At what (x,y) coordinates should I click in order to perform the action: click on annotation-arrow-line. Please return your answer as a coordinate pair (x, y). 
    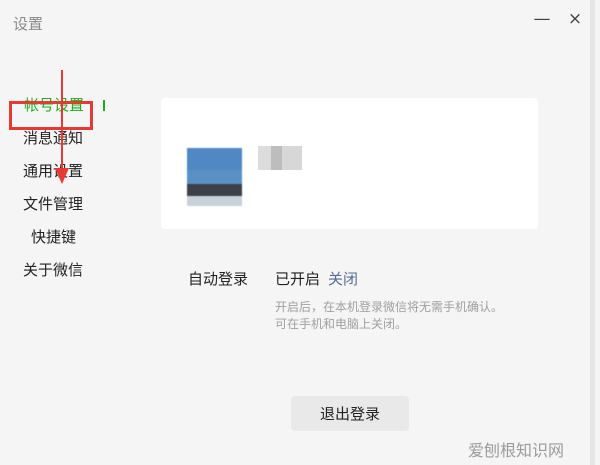
    Looking at the image, I should click on (62, 120).